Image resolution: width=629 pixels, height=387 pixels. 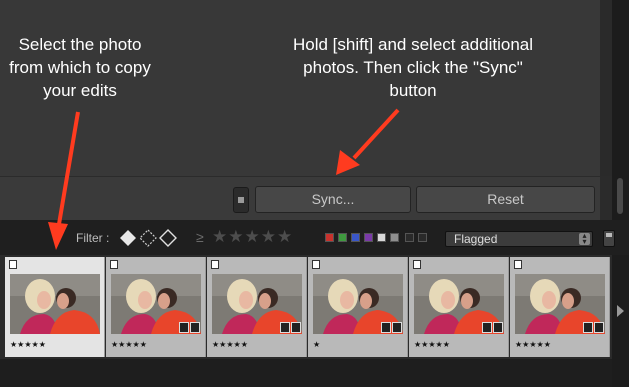 I want to click on color-label-red, so click(x=329, y=237).